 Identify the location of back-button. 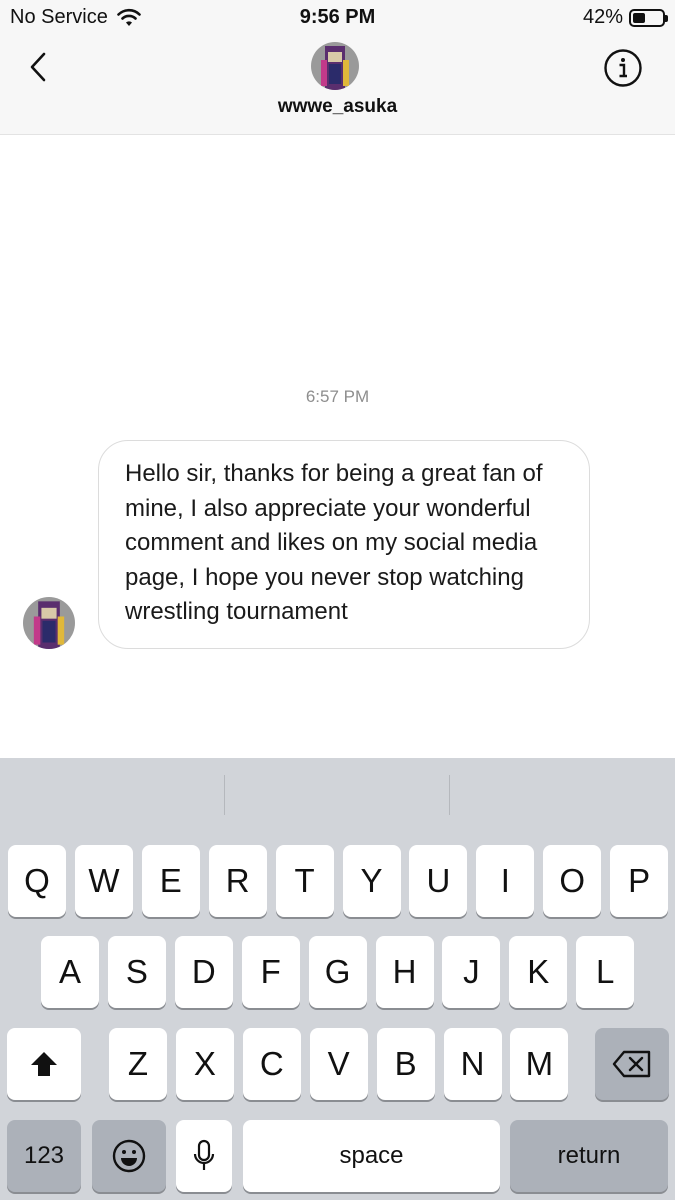
(40, 68).